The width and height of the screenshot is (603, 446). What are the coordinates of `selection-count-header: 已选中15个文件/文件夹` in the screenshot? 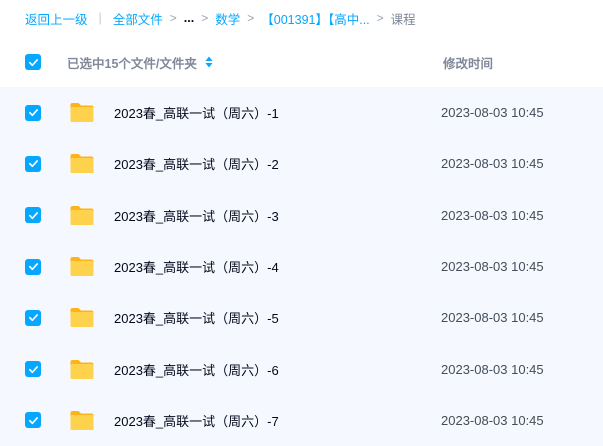 It's located at (140, 62).